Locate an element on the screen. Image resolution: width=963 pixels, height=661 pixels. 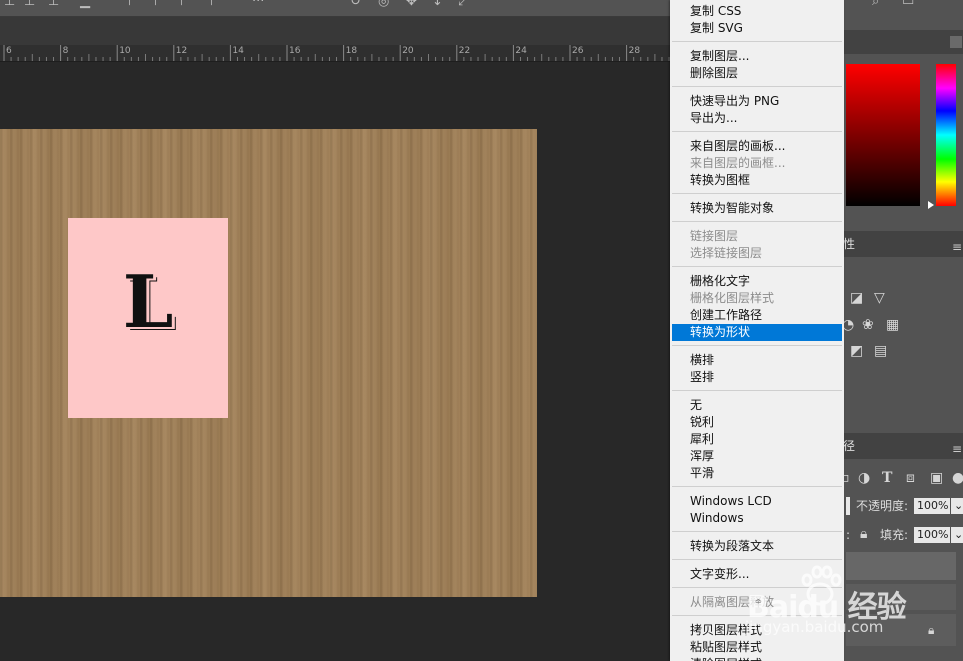
ruler-tick-label: 14 is located at coordinates (238, 51).